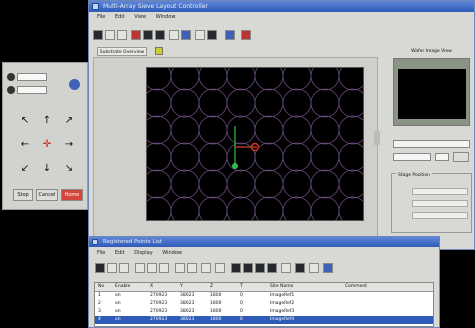  Describe the element at coordinates (74, 84) in the screenshot. I see `link-icon` at that location.